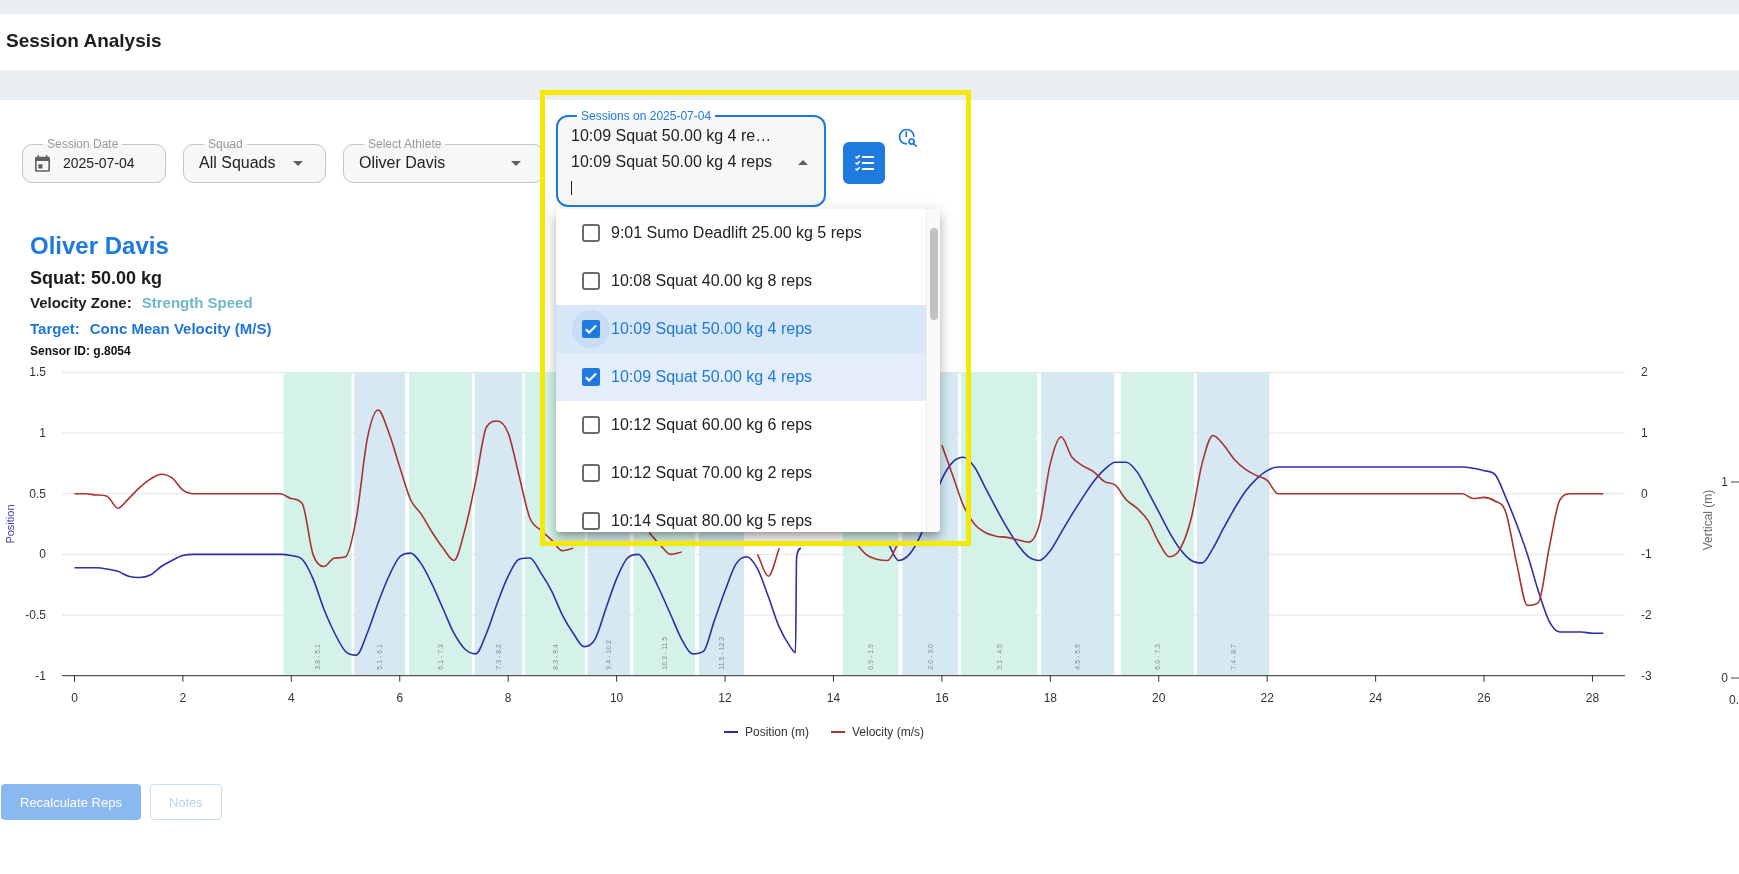 The width and height of the screenshot is (1739, 874). I want to click on date-field: Session Date 2025-07-04, so click(94, 160).